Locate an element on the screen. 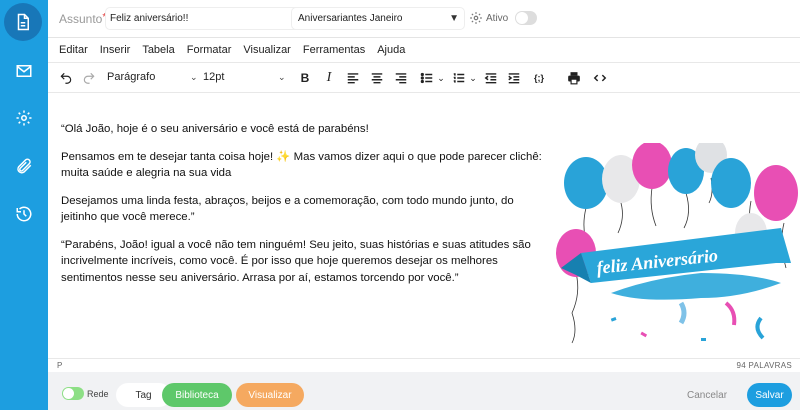 This screenshot has height=410, width=800. sidebar-item-mail is located at coordinates (24, 71).